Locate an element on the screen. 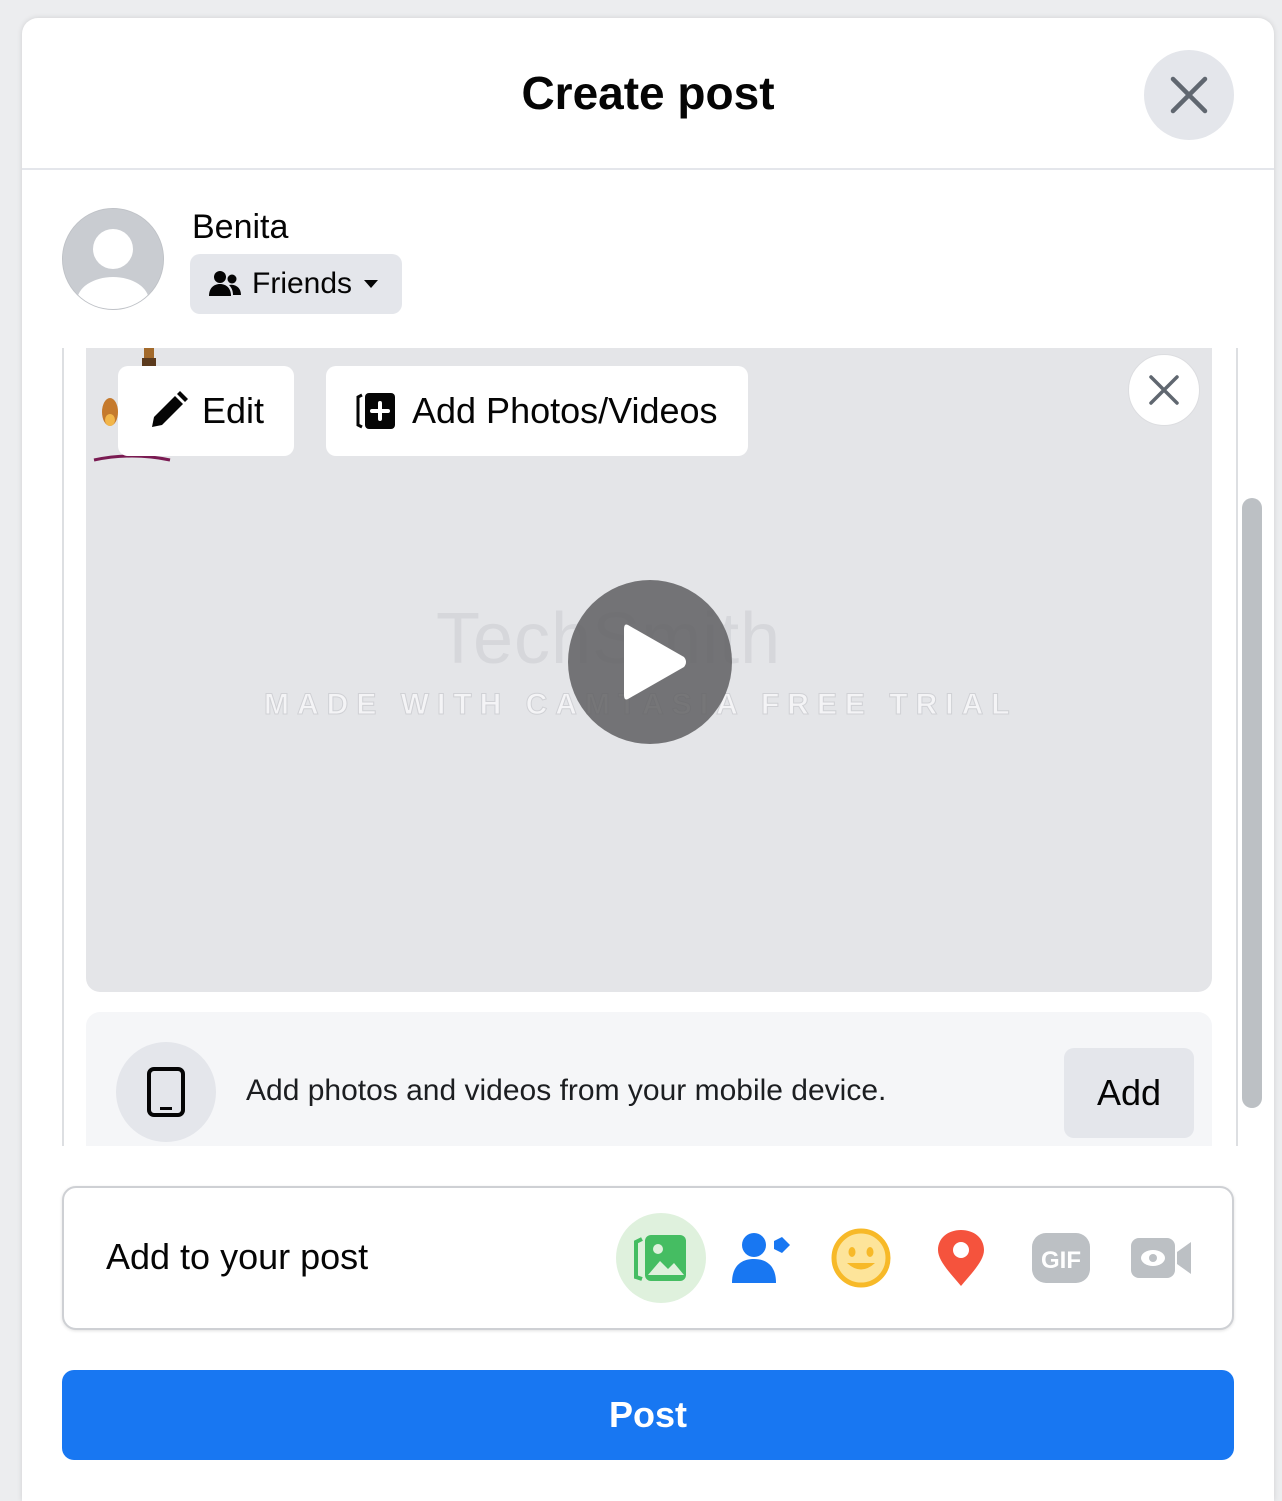  live-video-icon is located at coordinates (1161, 1258).